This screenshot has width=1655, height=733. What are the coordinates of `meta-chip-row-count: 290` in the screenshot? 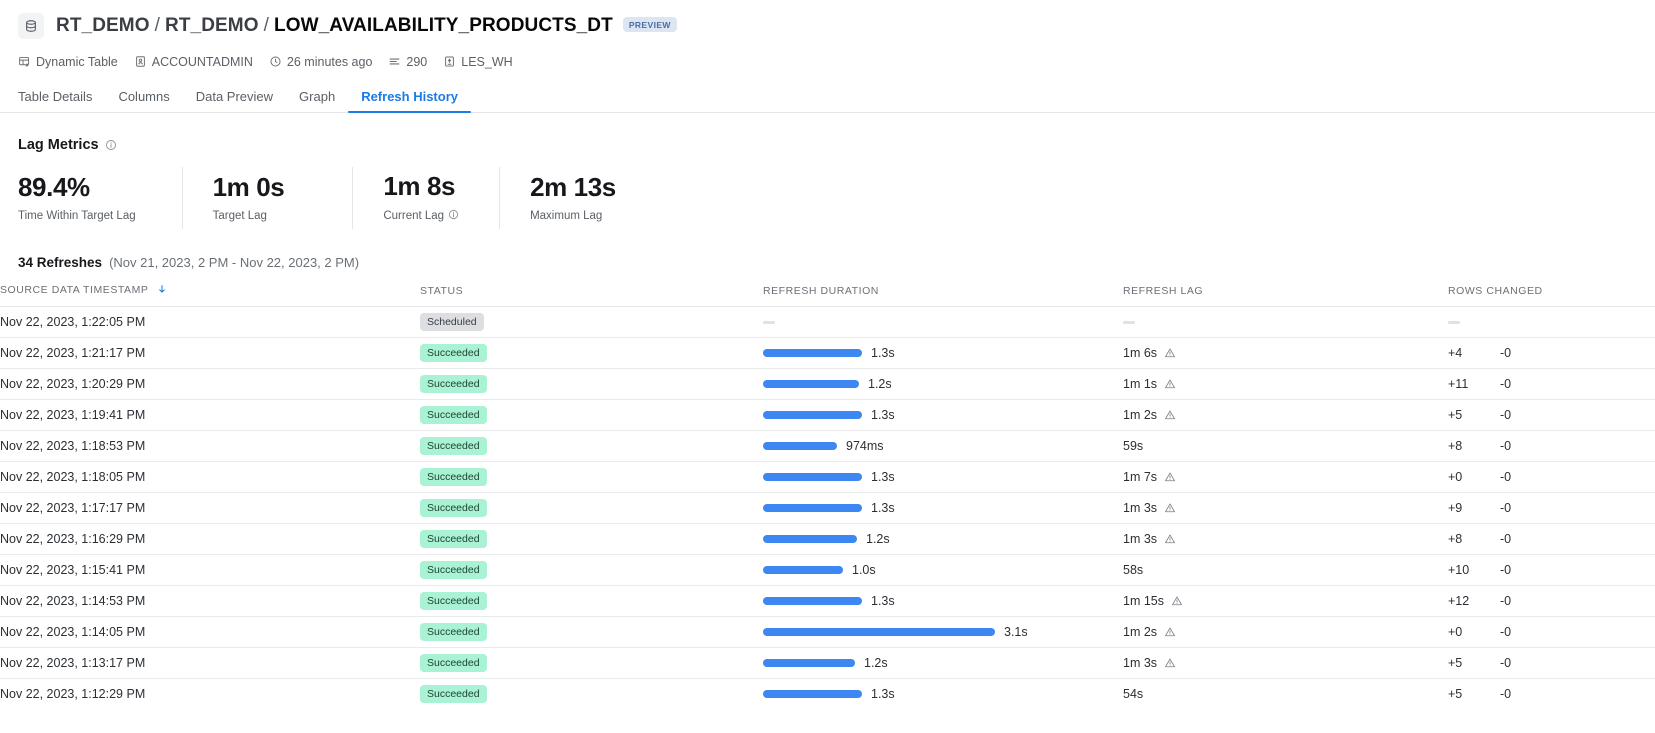 It's located at (407, 62).